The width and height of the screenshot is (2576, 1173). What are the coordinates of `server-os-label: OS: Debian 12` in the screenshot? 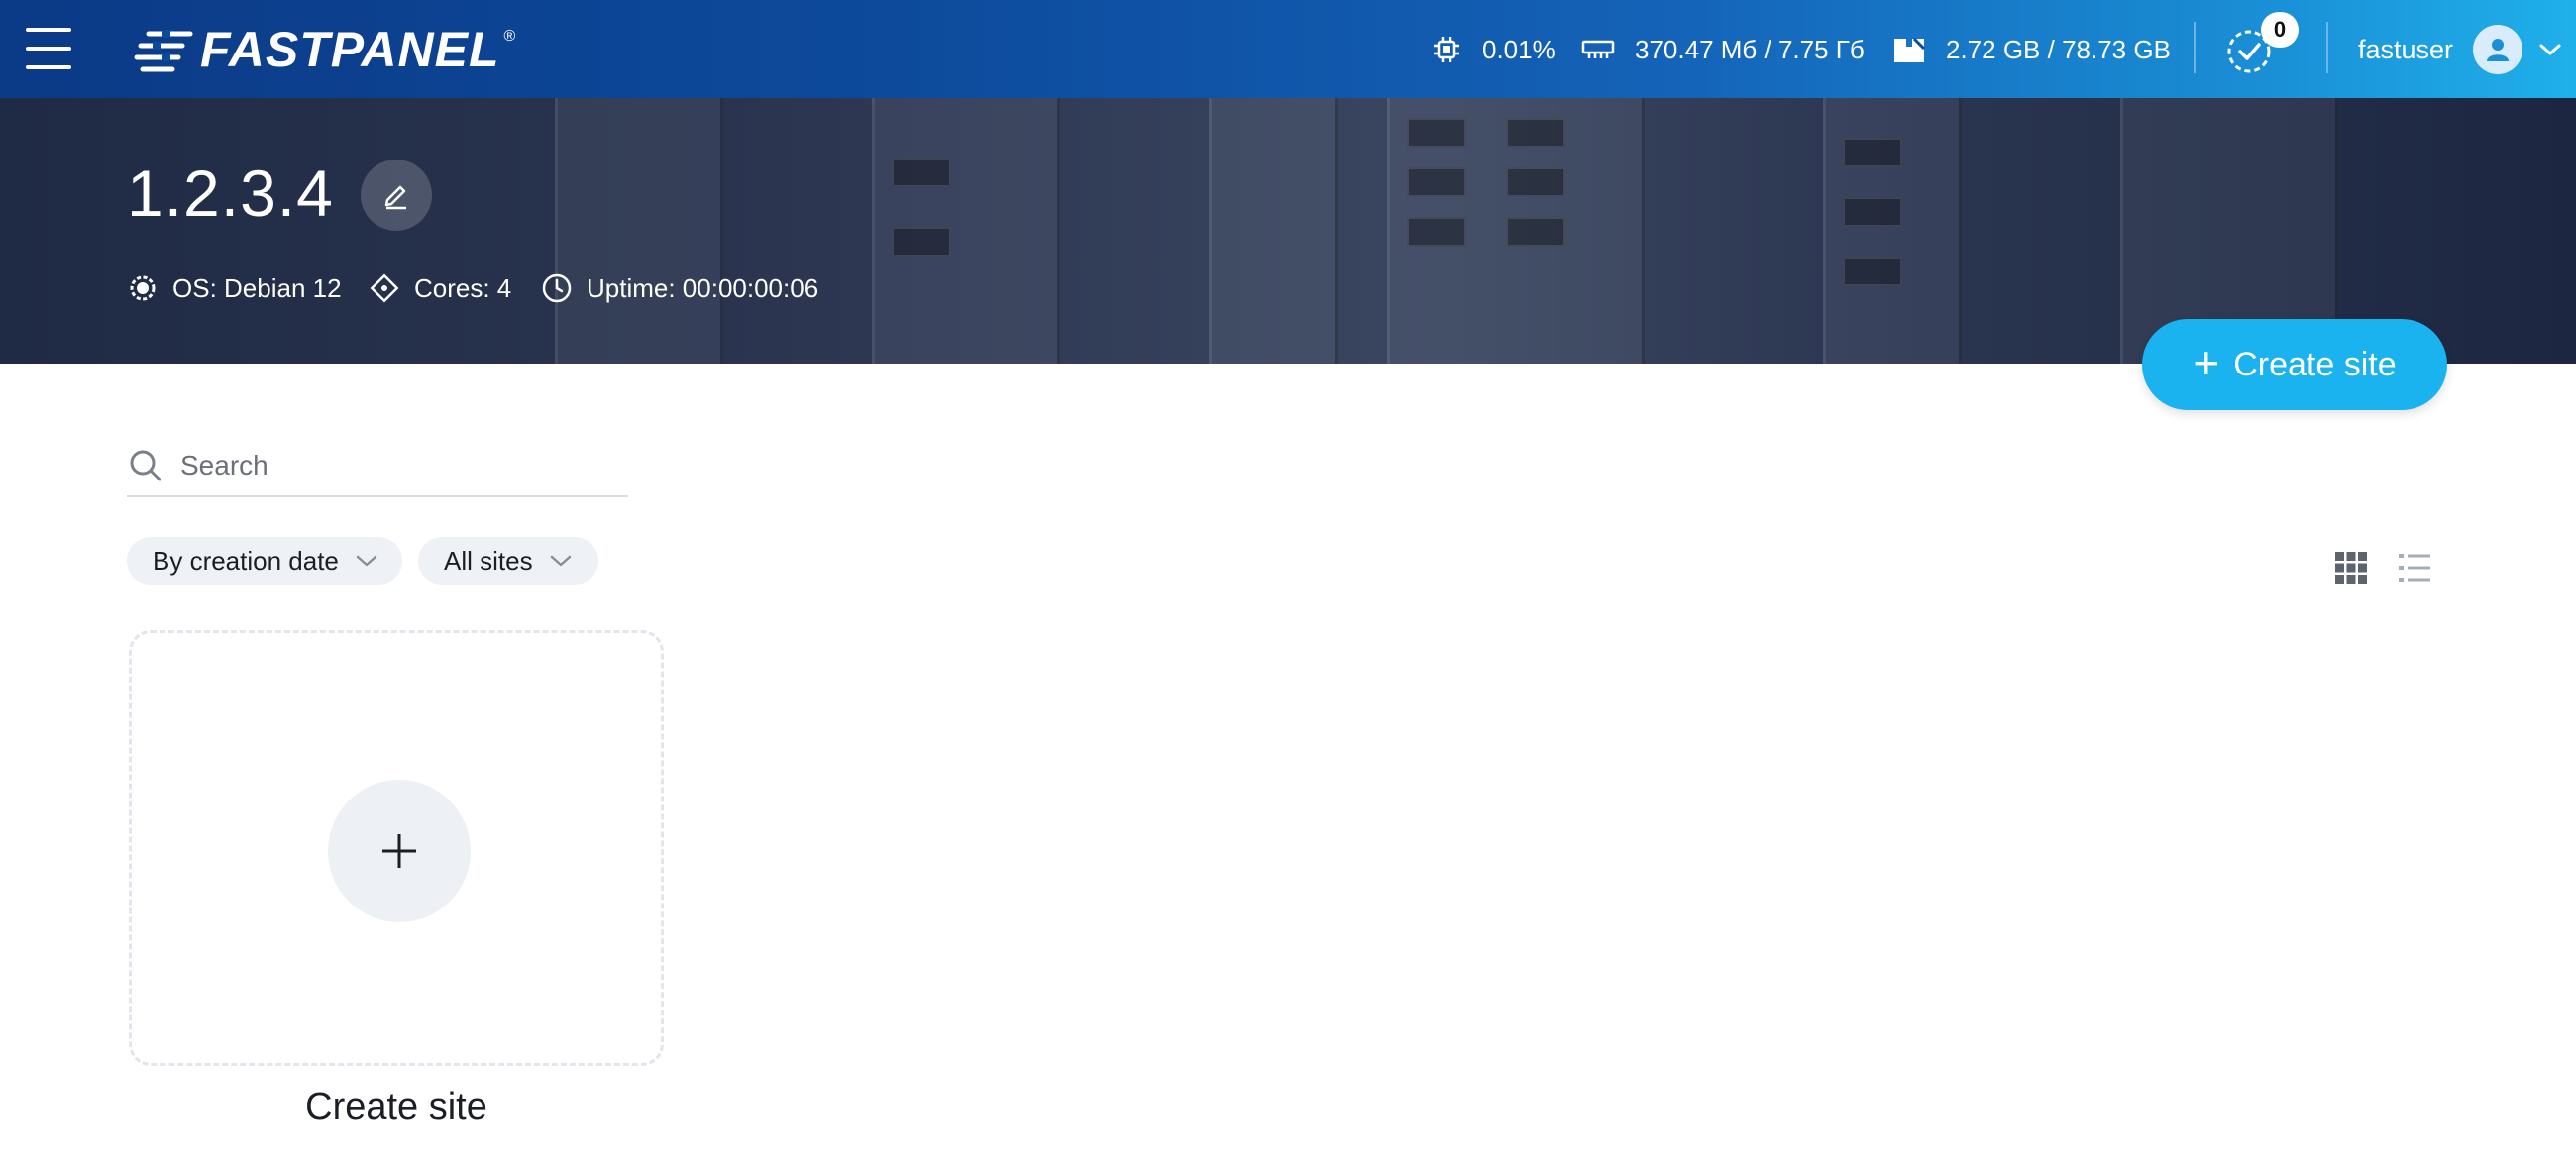 It's located at (257, 287).